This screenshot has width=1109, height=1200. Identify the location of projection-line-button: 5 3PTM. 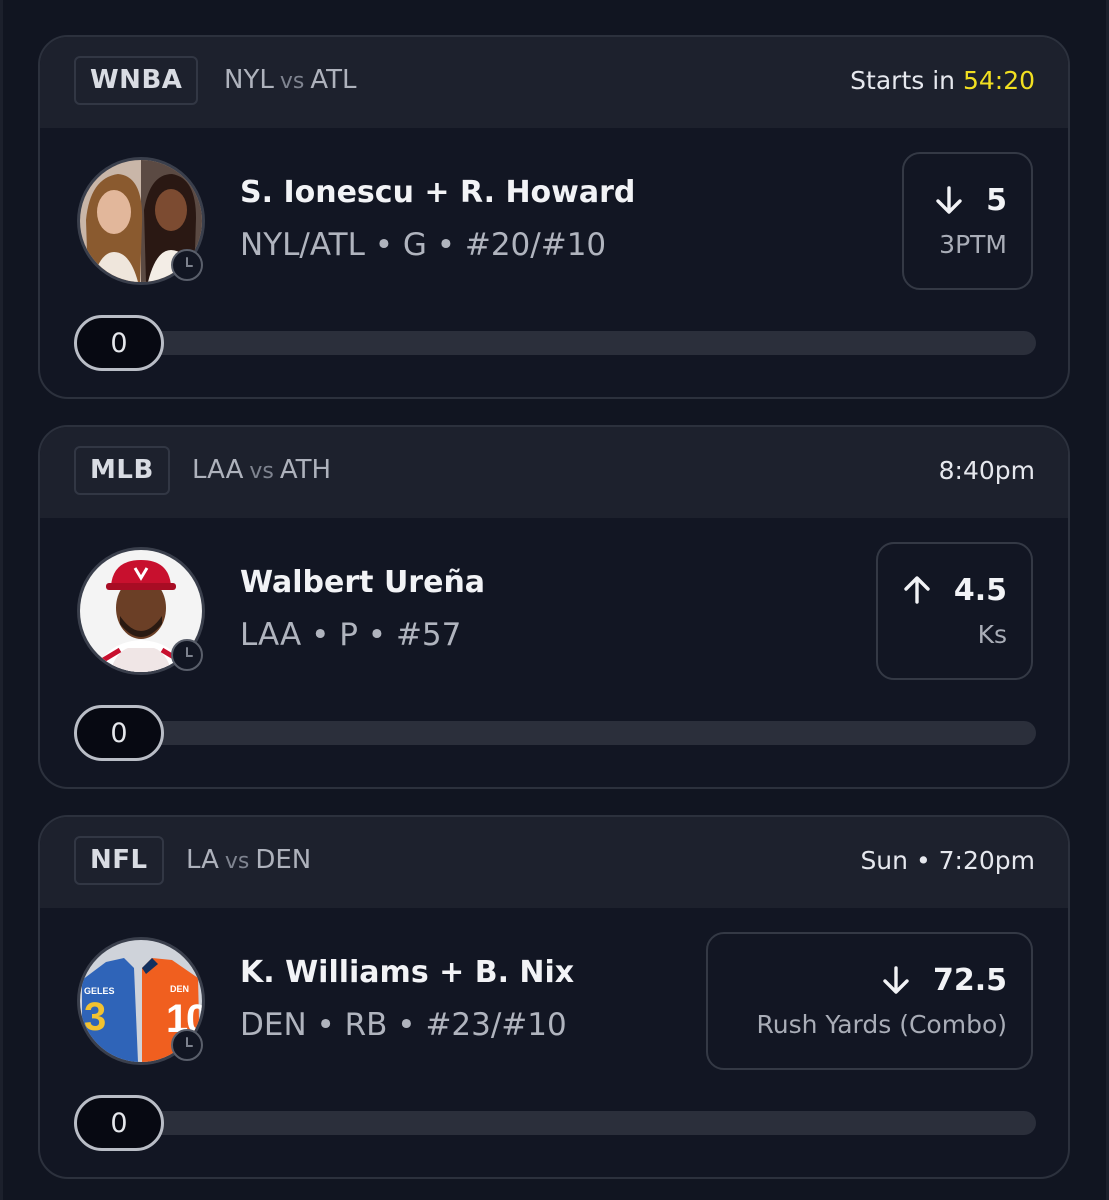
(967, 221).